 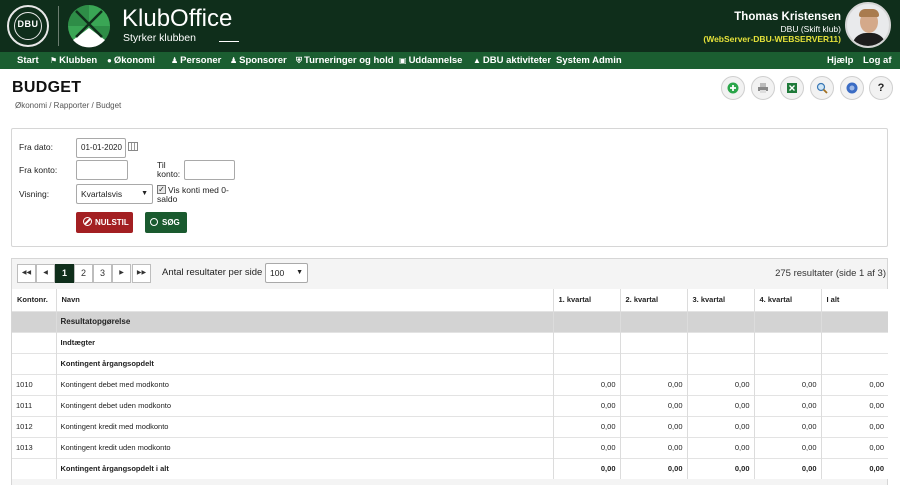 What do you see at coordinates (64, 273) in the screenshot?
I see `page-button-1: 1` at bounding box center [64, 273].